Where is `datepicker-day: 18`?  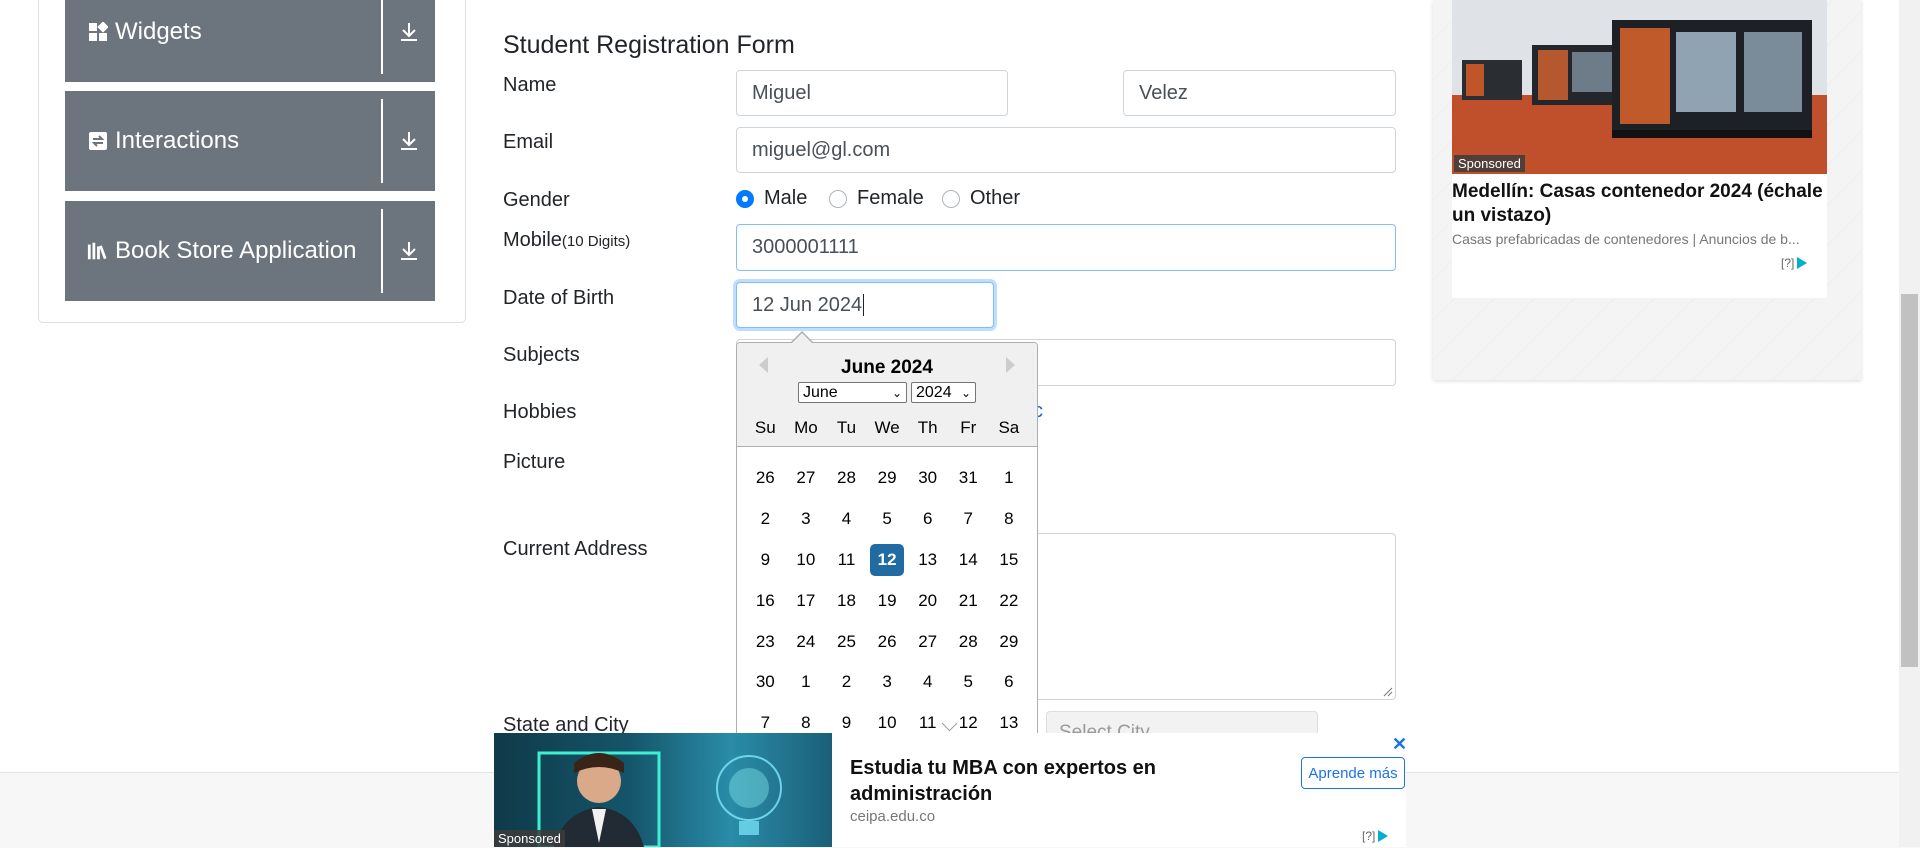 datepicker-day: 18 is located at coordinates (846, 601).